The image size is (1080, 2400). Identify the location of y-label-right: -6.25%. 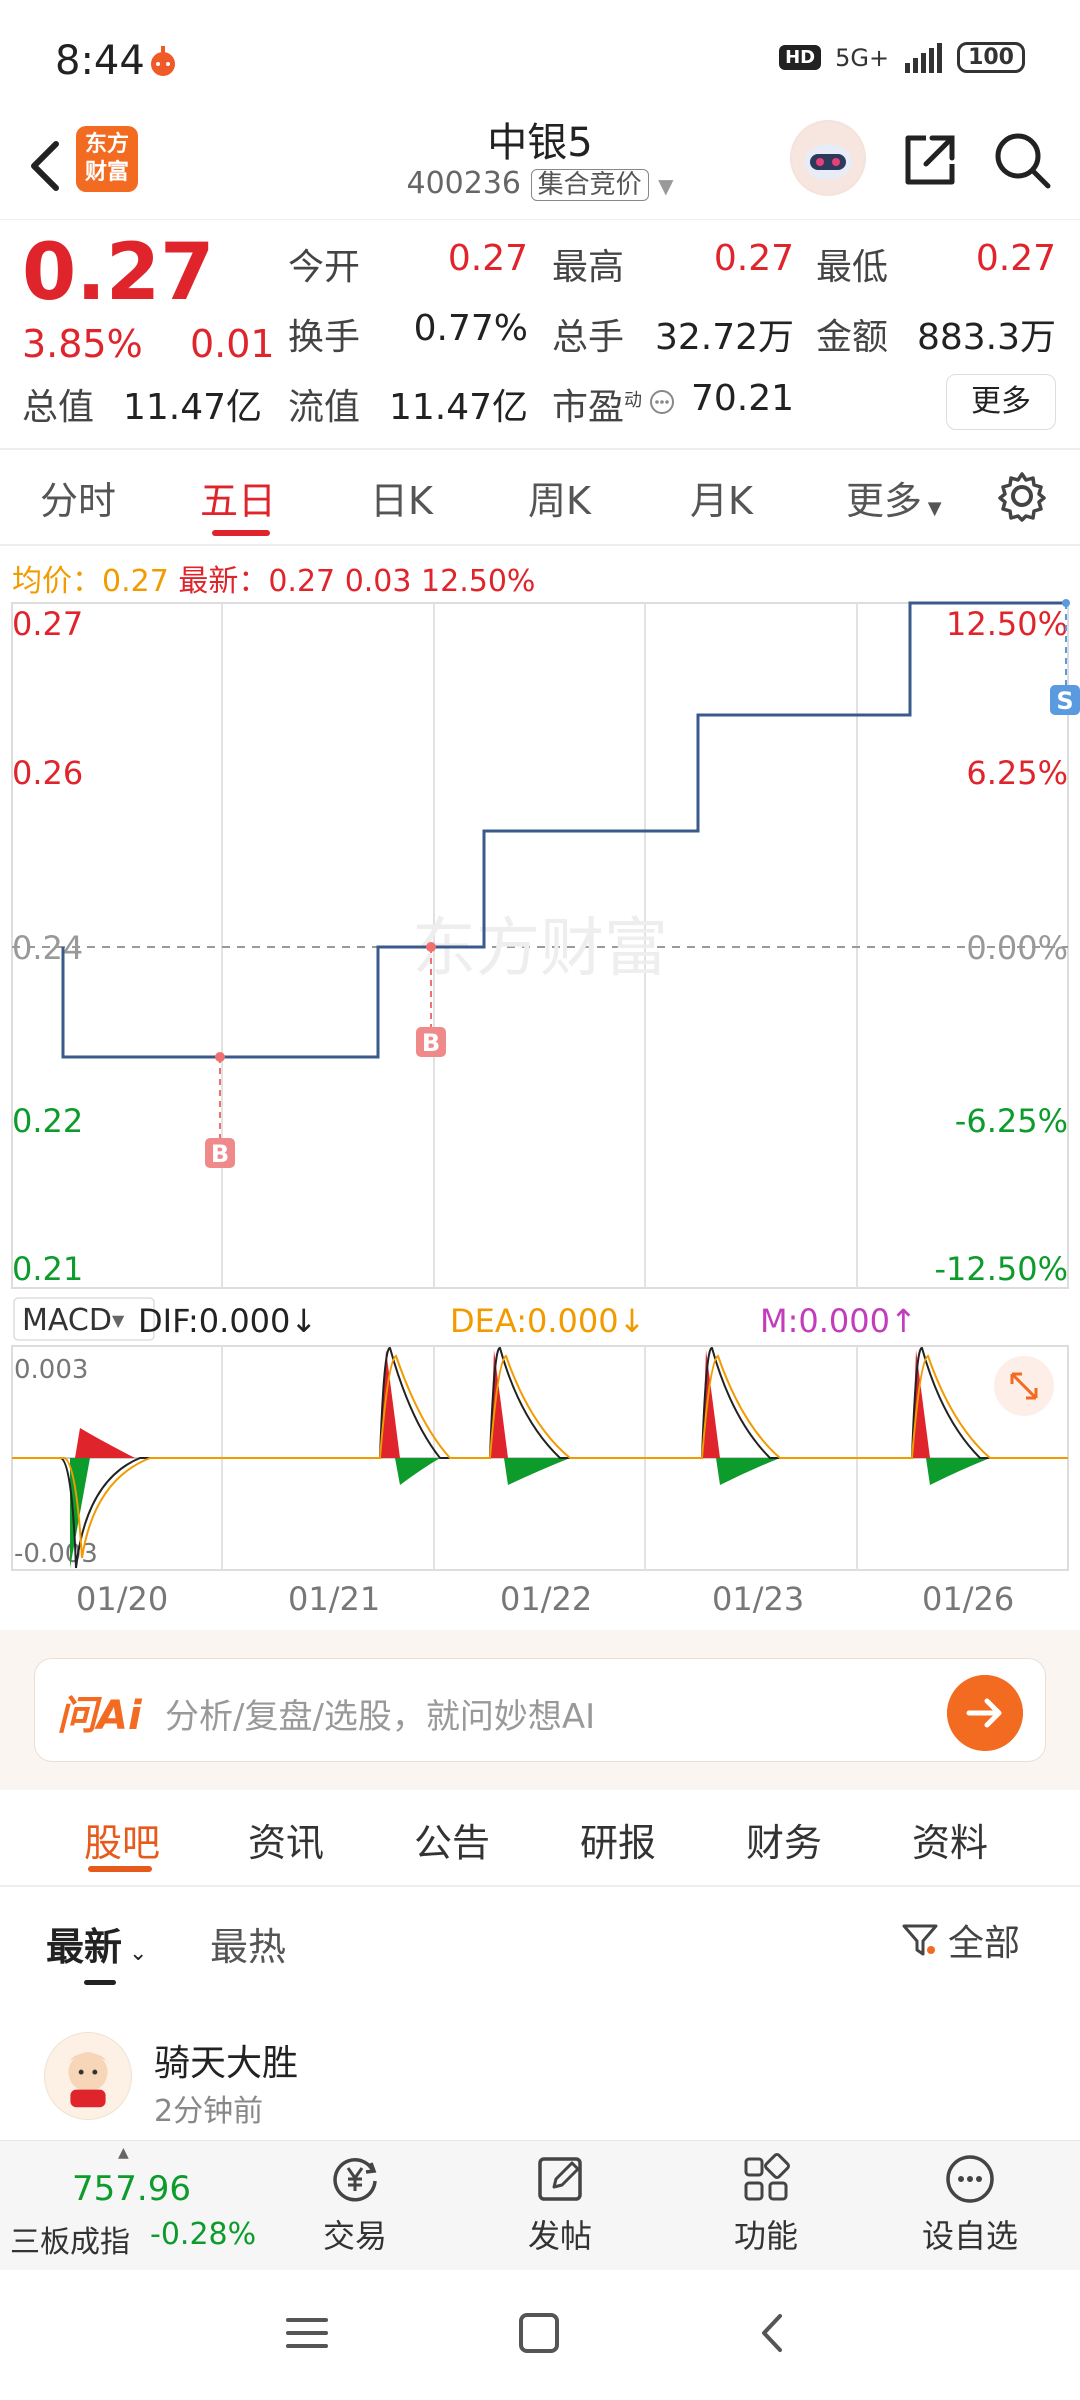
(1011, 1121).